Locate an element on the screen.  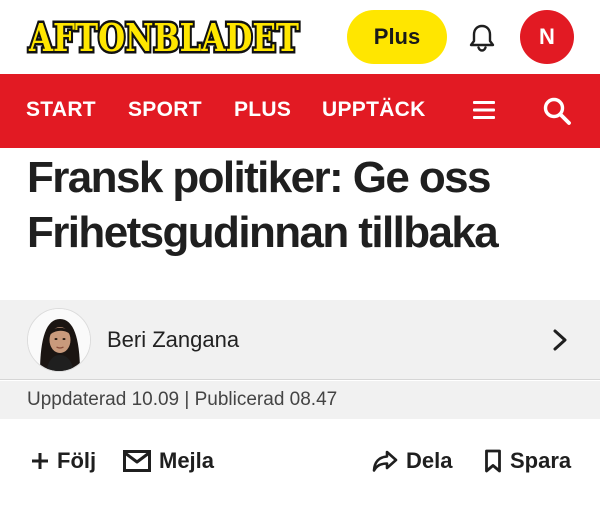
follow-button: Följ is located at coordinates (63, 461).